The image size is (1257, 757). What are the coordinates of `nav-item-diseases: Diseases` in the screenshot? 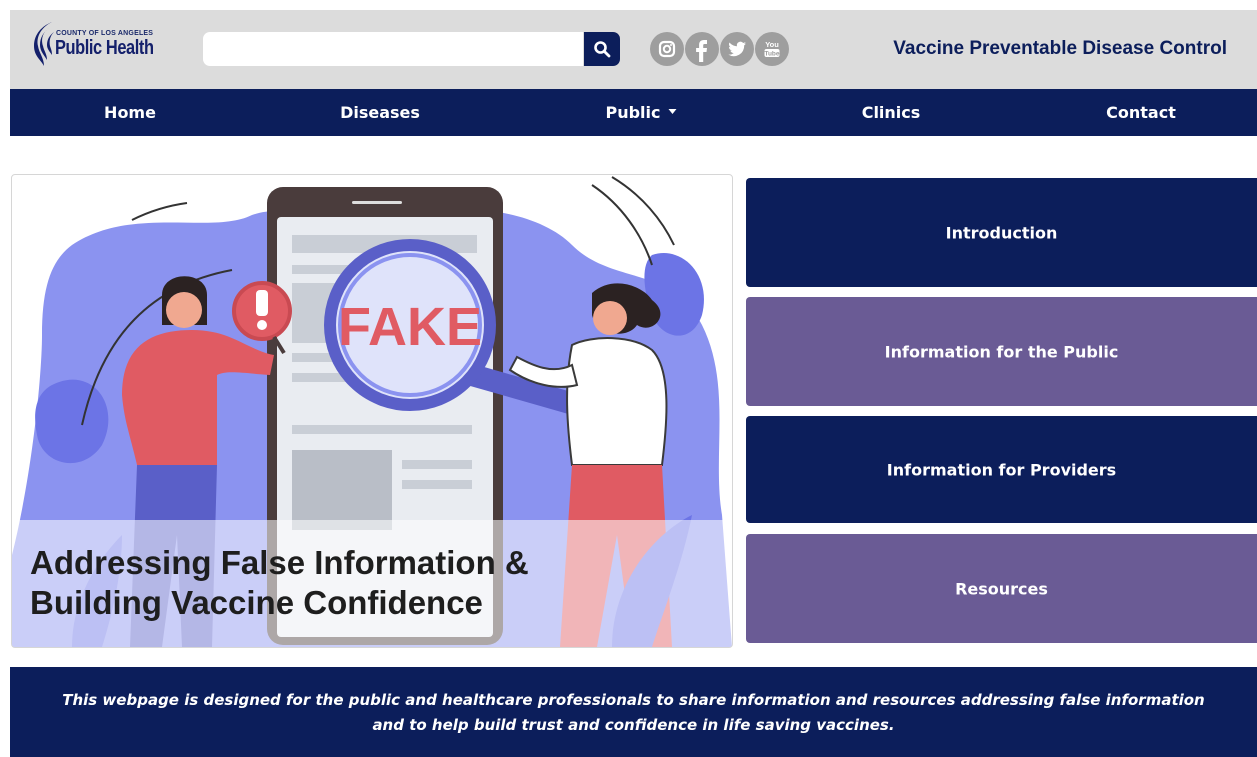 It's located at (380, 112).